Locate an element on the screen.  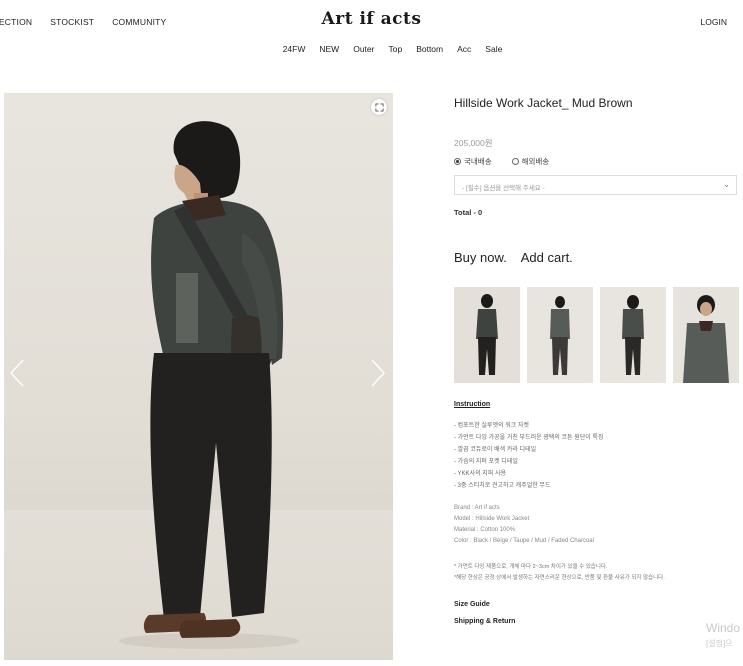
option-select: - [필수] 옵션을 선택해 주세요 - ⌄ is located at coordinates (595, 185).